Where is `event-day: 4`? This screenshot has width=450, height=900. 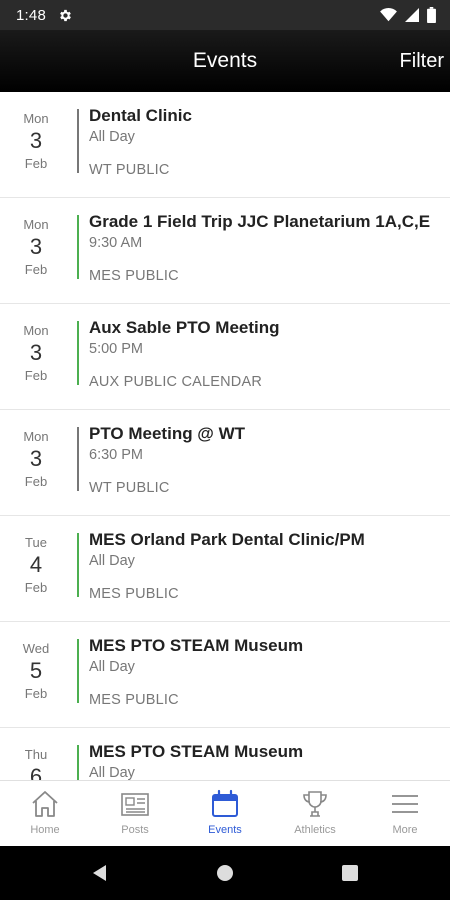
event-day: 4 is located at coordinates (36, 564).